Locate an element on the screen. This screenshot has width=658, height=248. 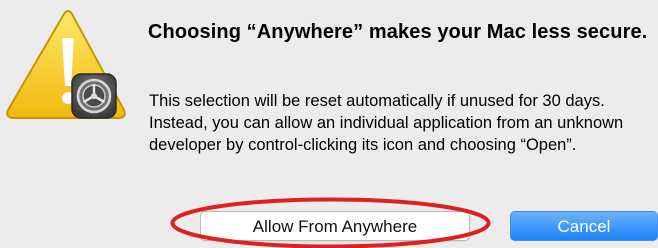
allow-from-anywhere-button: Allow From Anywhere is located at coordinates (335, 226).